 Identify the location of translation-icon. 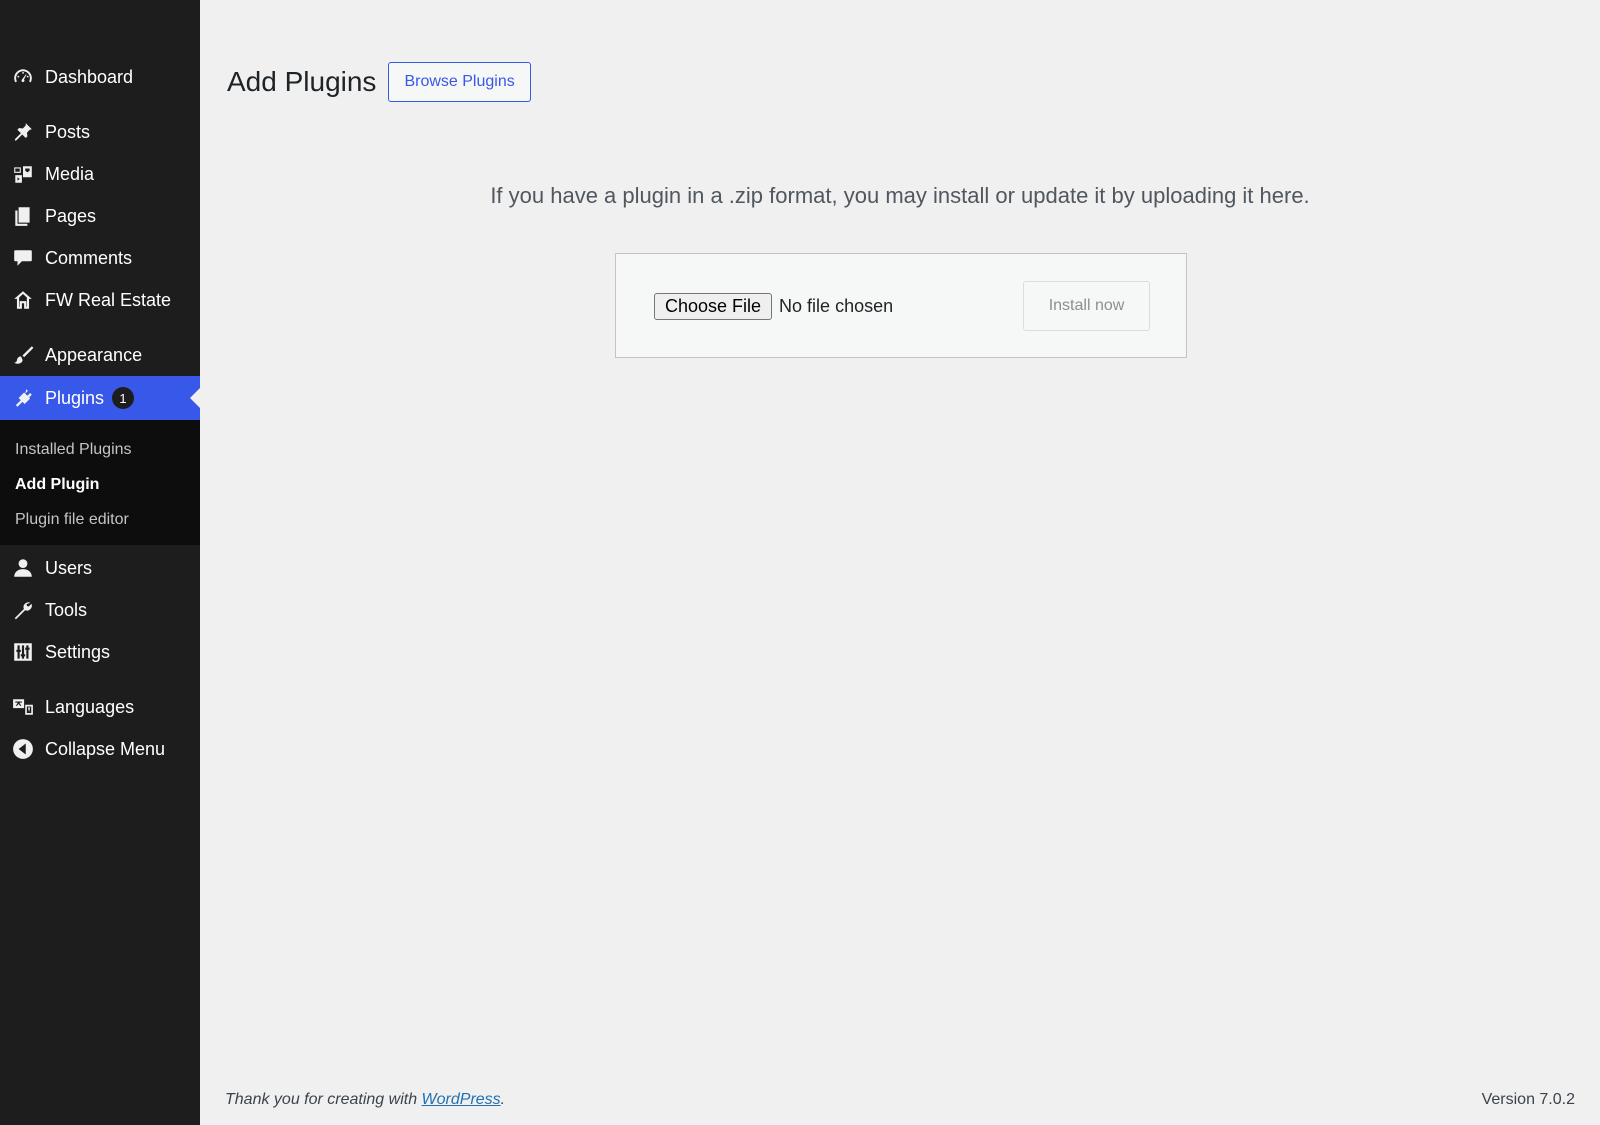
(23, 707).